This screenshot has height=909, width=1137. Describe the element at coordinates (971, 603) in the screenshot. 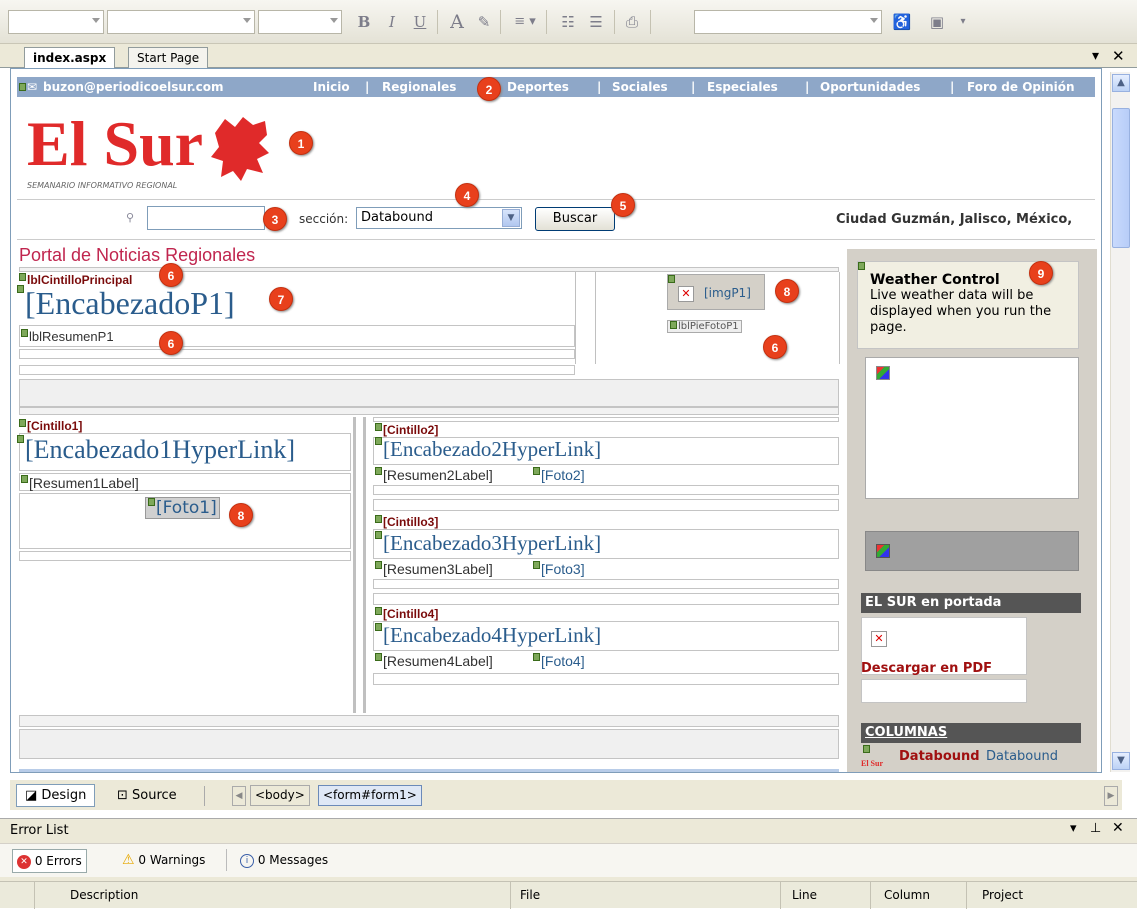

I see `portada-header: EL SUR en portada` at that location.